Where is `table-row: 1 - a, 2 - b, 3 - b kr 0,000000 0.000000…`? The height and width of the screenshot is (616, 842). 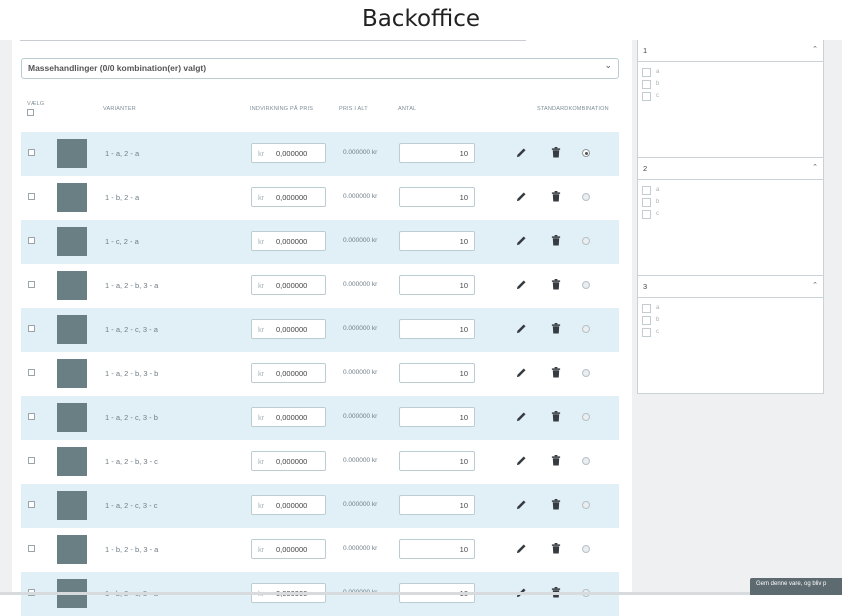
table-row: 1 - a, 2 - b, 3 - b kr 0,000000 0.000000… is located at coordinates (320, 374).